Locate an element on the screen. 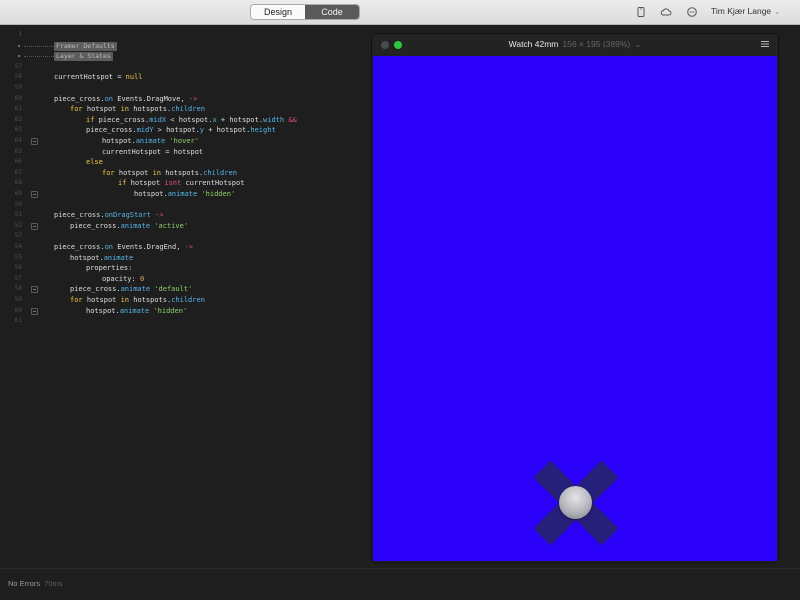 The height and width of the screenshot is (600, 800). code-token: 'hover' is located at coordinates (184, 141).